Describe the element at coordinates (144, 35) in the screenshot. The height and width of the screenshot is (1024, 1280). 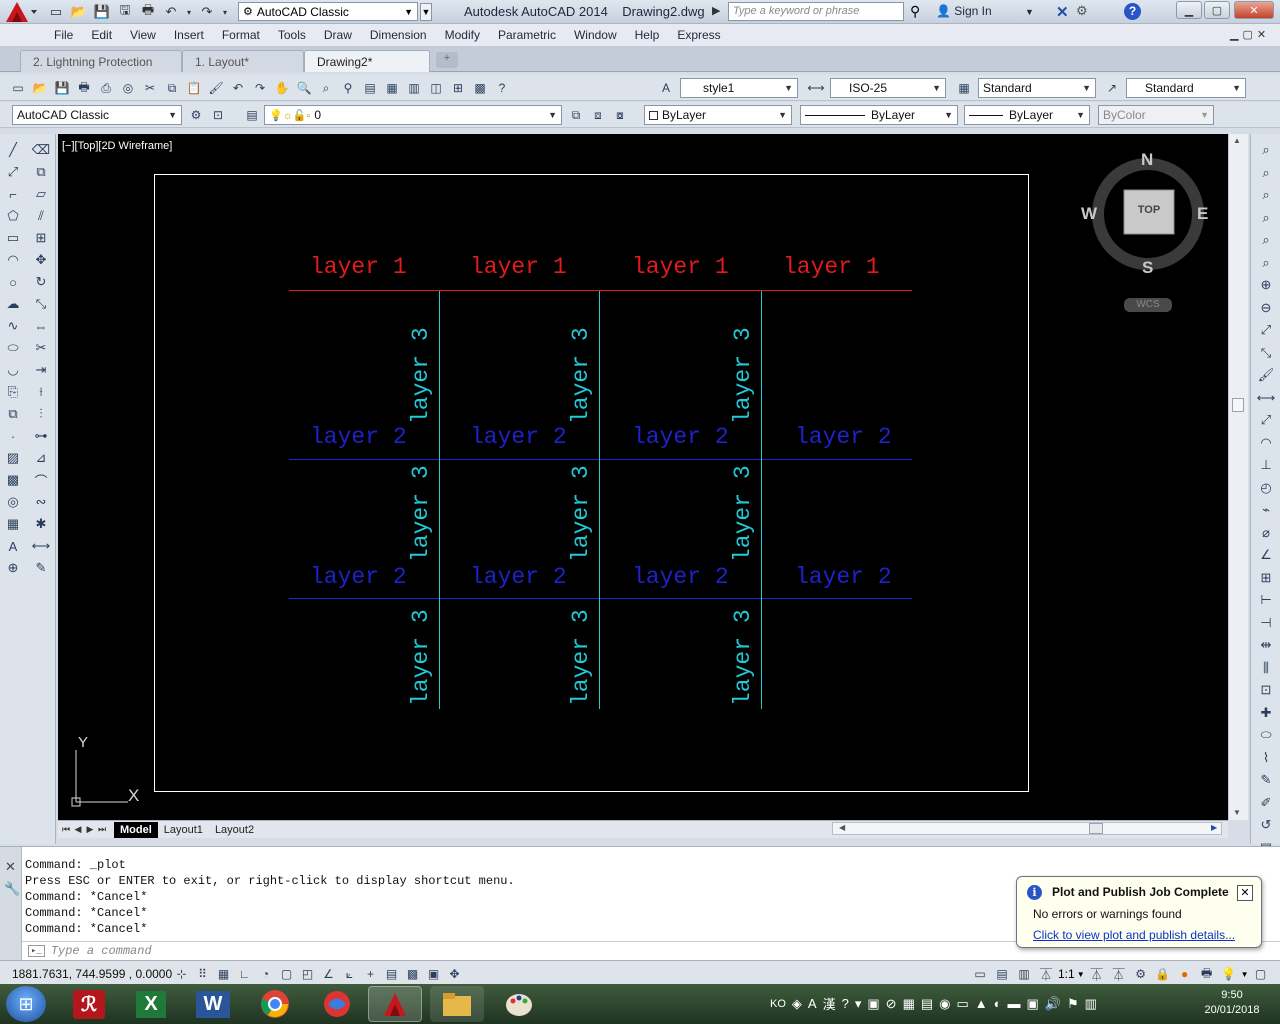
I see `menu-item-view: View` at that location.